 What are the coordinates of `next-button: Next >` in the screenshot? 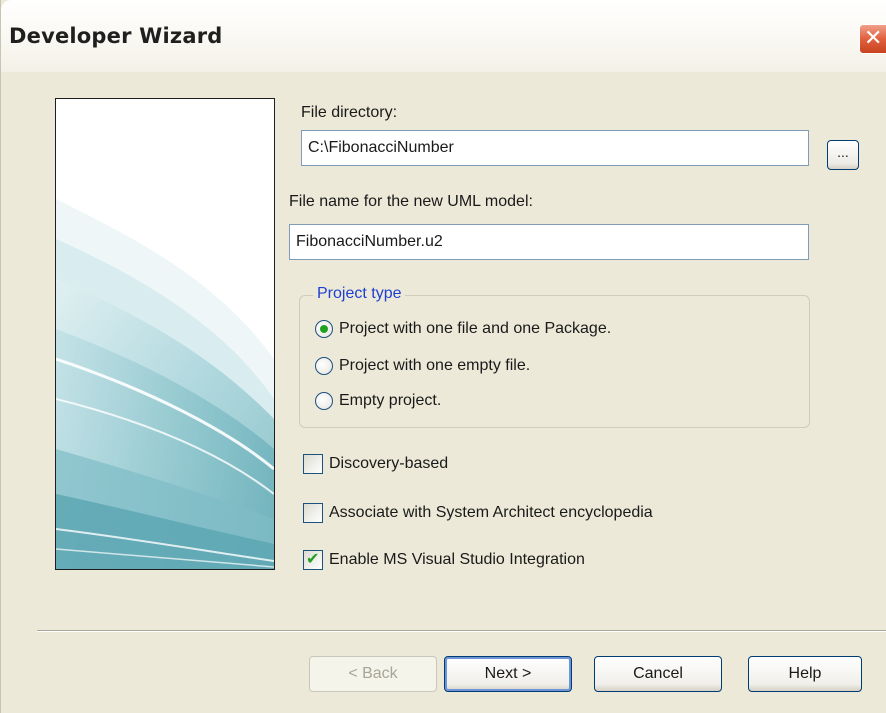 It's located at (508, 674).